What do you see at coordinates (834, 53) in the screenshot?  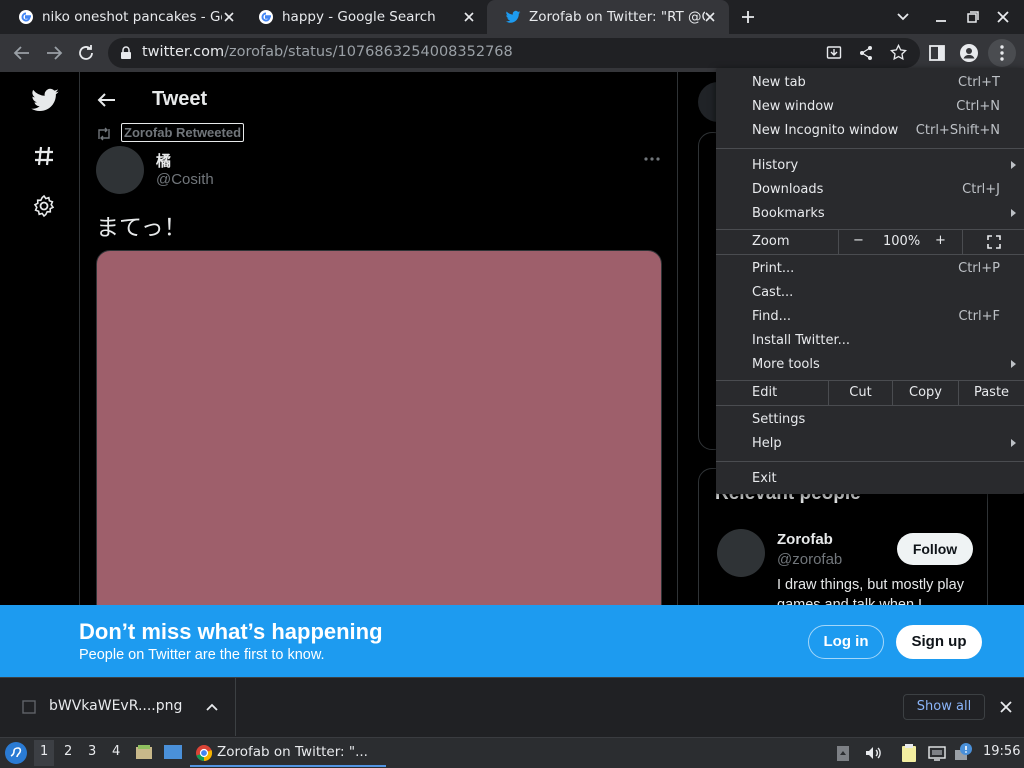 I see `install-app-icon` at bounding box center [834, 53].